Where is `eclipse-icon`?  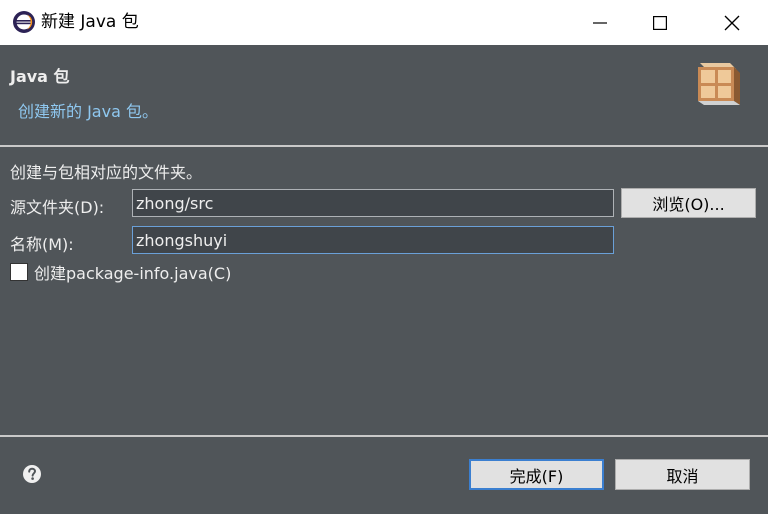 eclipse-icon is located at coordinates (24, 22).